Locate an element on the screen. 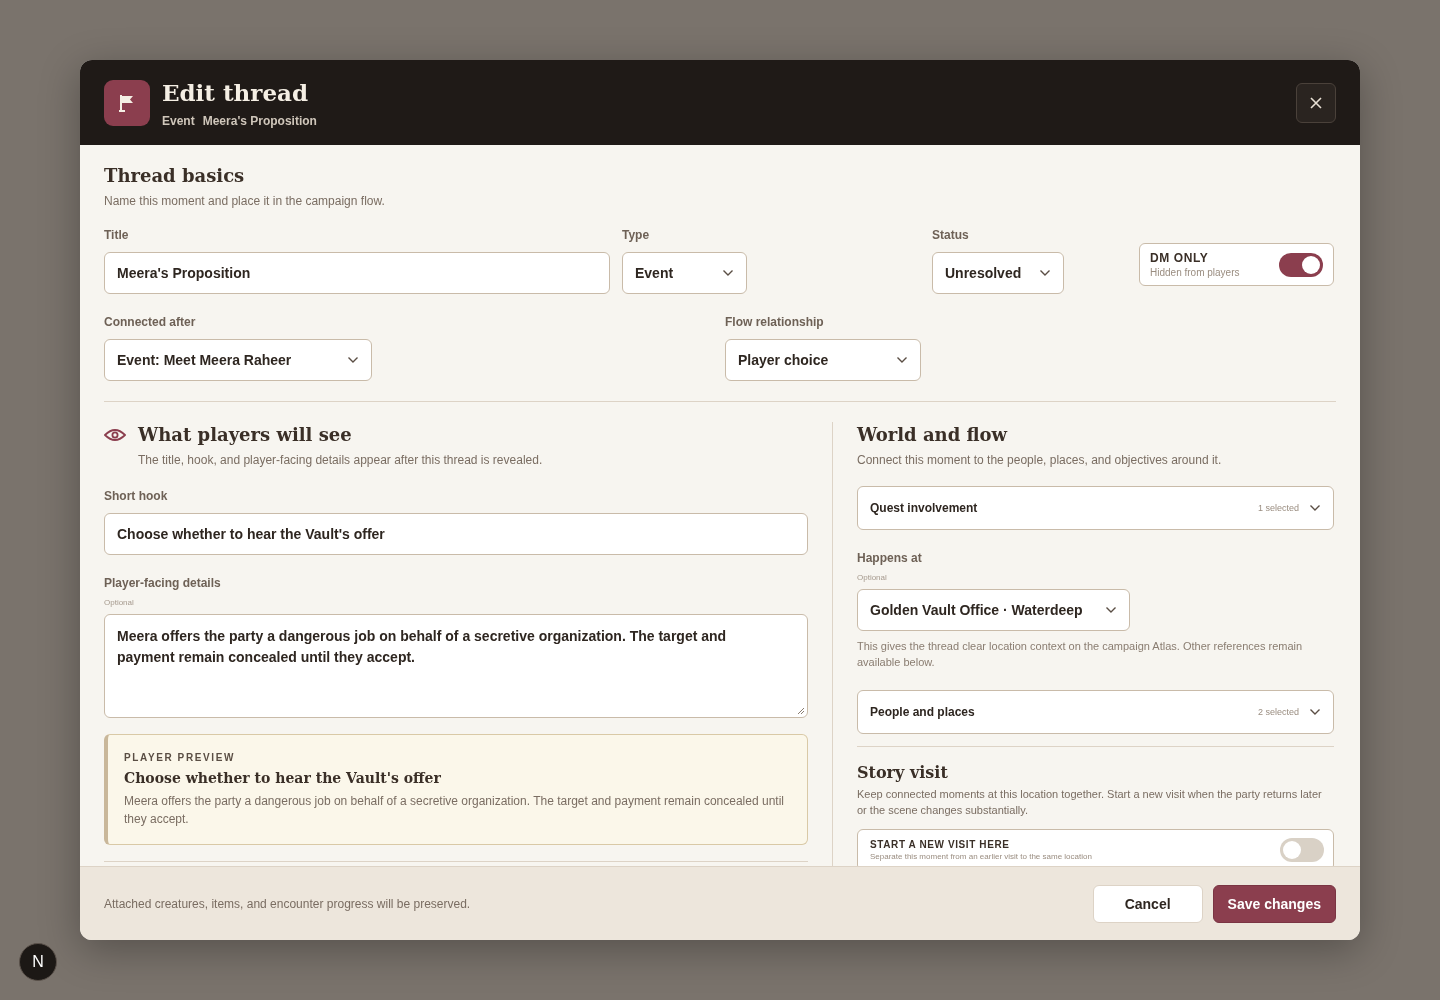 The image size is (1440, 1000). text-area: Meera offers the party a dangerous job on behalf of a secretive organization. The target and payment remain concealed until they accept. is located at coordinates (456, 666).